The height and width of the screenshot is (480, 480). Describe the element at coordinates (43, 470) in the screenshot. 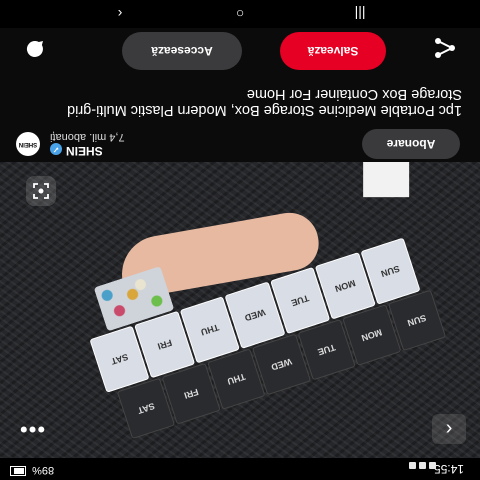

I see `battery-level: 89%` at that location.